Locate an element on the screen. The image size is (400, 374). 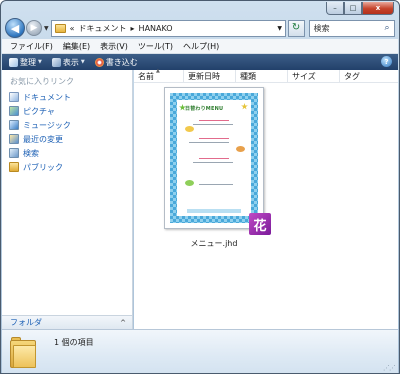
forward-arrow-icon: ▶ is located at coordinates (34, 28).